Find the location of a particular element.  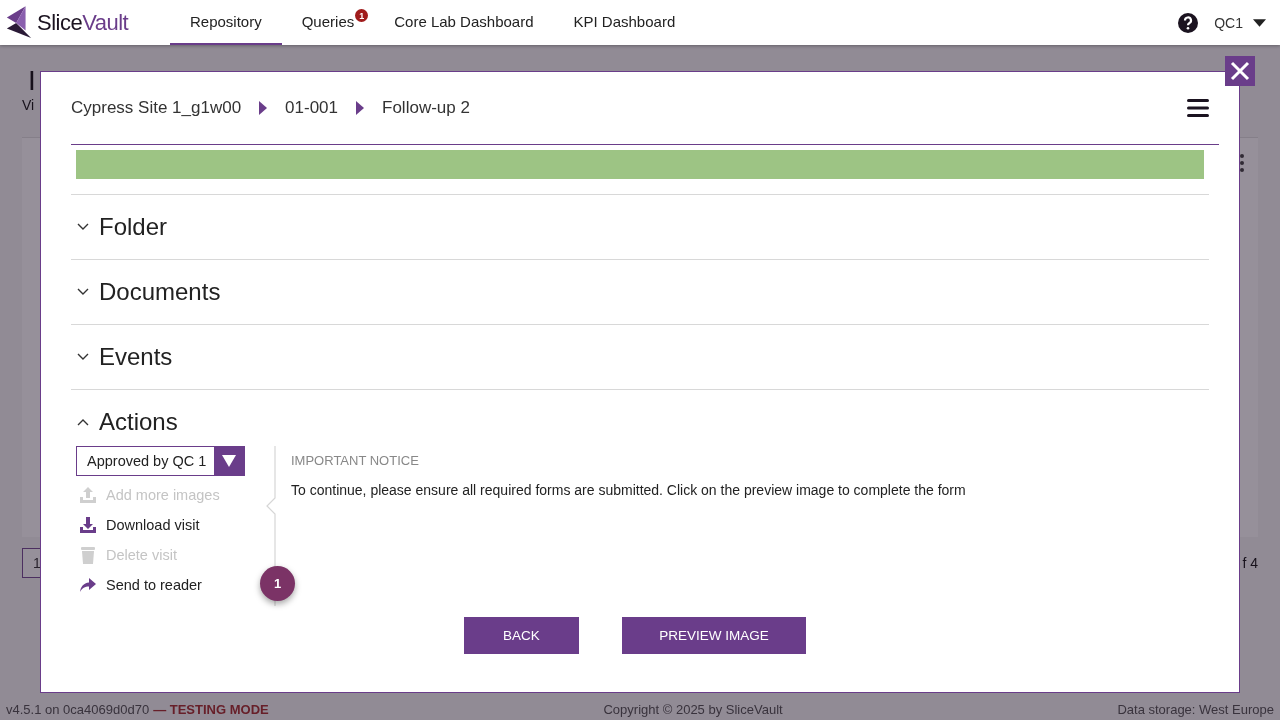

logo-text: SliceVault is located at coordinates (83, 22).